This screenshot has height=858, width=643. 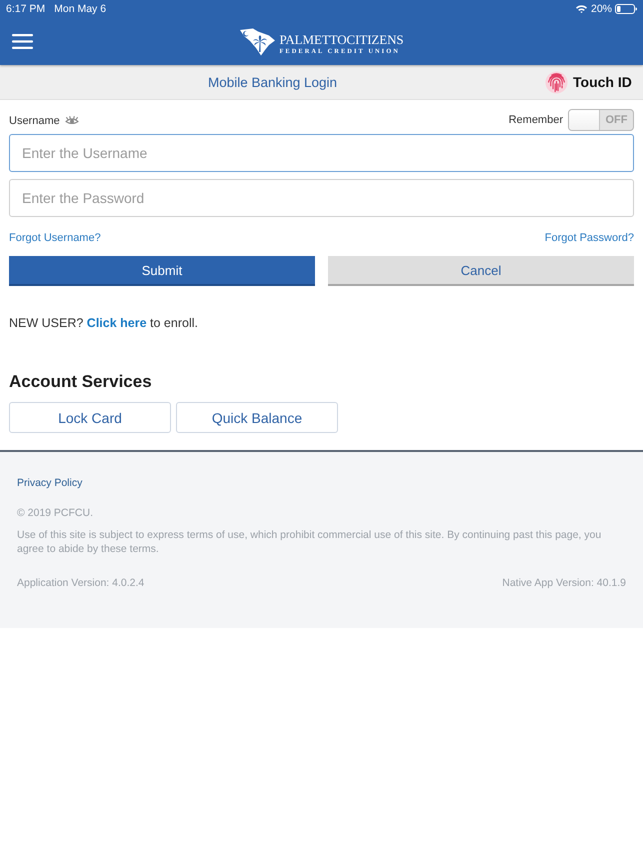 What do you see at coordinates (80, 382) in the screenshot?
I see `section-title: Account Services` at bounding box center [80, 382].